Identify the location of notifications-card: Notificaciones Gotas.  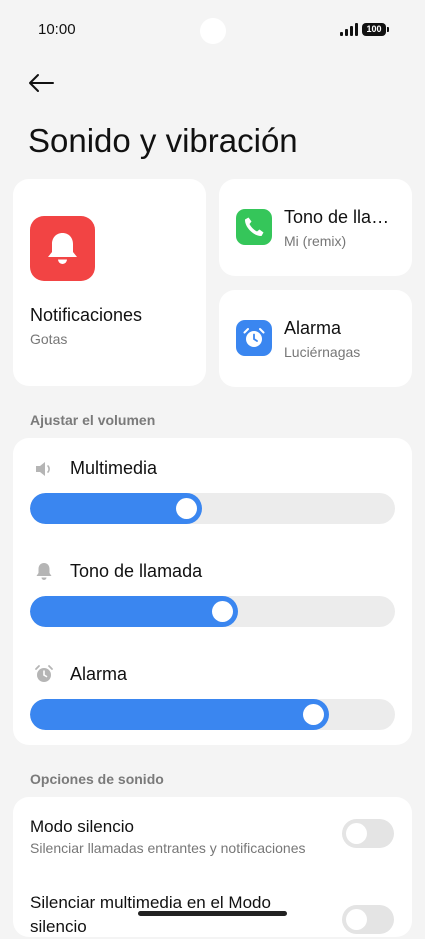
(109, 282).